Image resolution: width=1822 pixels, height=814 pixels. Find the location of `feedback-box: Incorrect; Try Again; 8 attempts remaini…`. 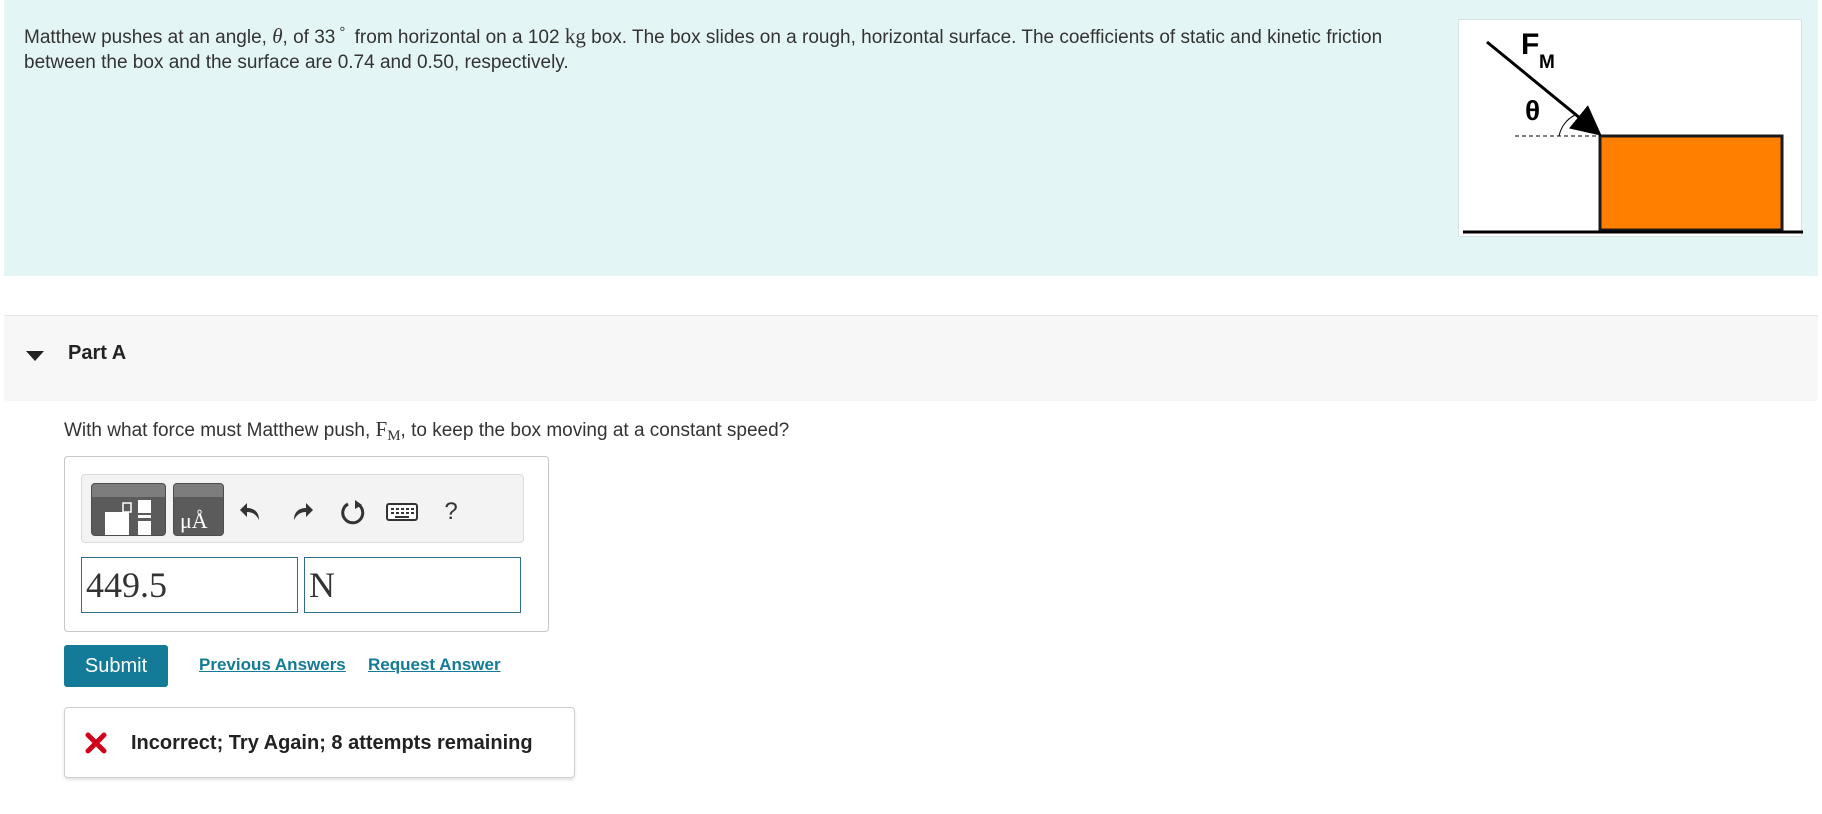

feedback-box: Incorrect; Try Again; 8 attempts remaini… is located at coordinates (319, 742).